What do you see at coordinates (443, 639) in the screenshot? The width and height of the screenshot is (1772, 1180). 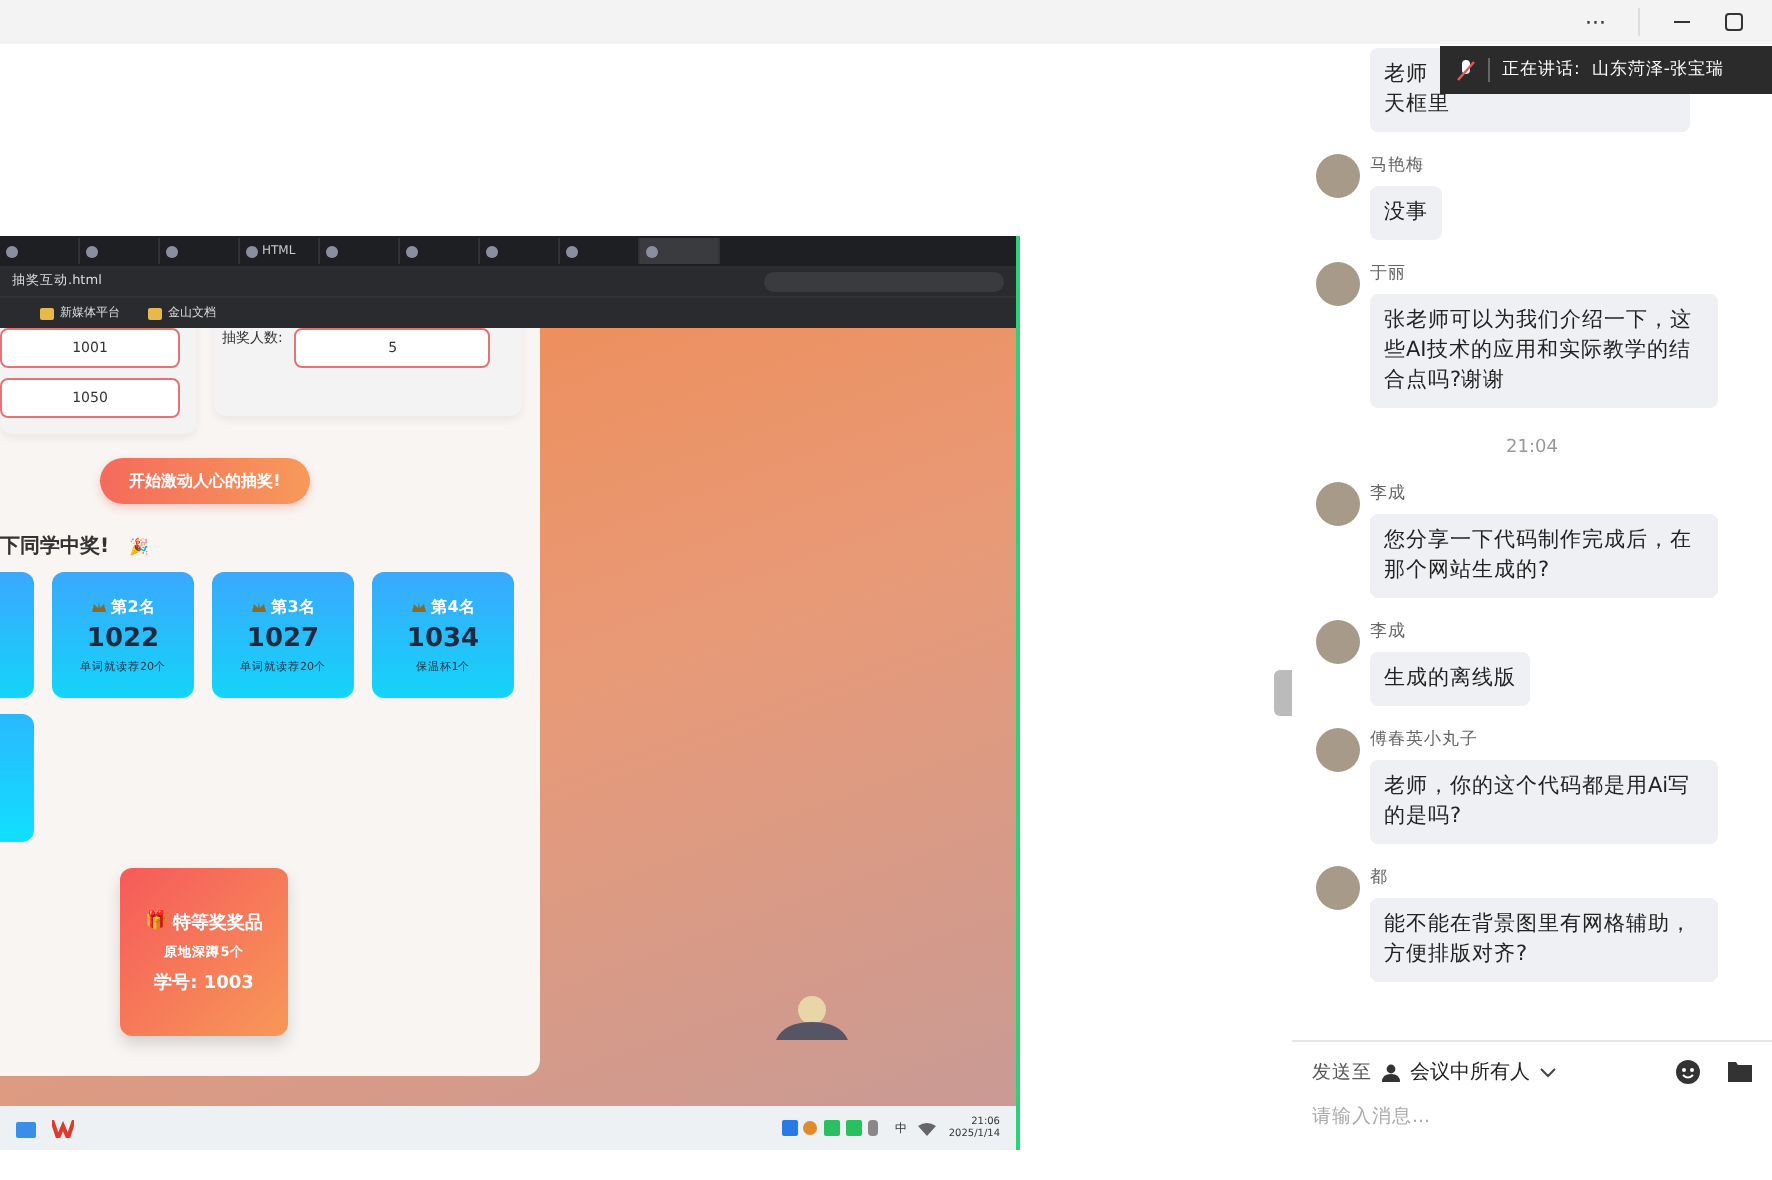 I see `student-number: 1034` at bounding box center [443, 639].